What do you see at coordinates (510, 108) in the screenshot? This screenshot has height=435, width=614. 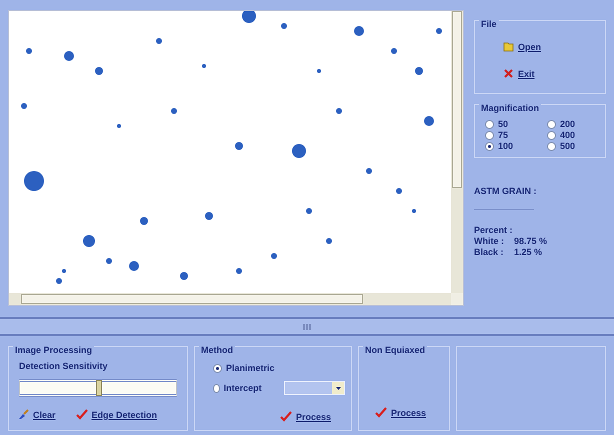 I see `group-title: Magnification` at bounding box center [510, 108].